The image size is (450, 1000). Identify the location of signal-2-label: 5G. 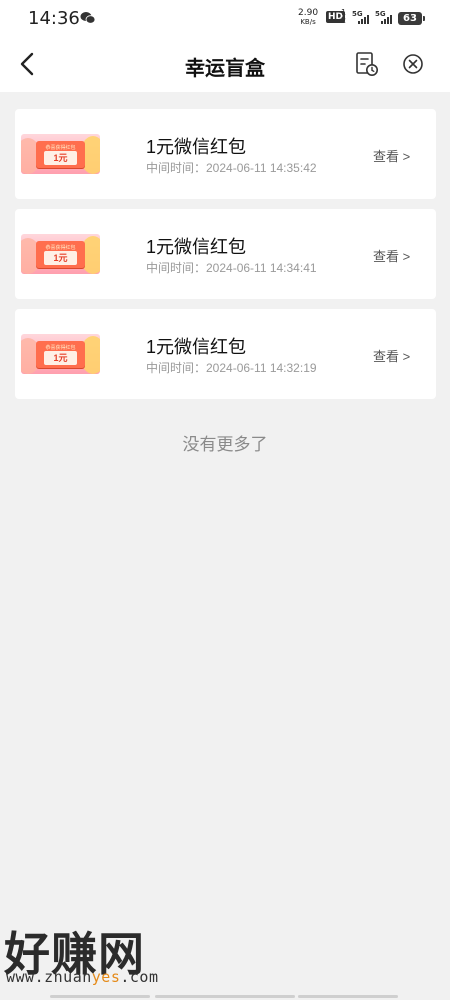
(380, 14).